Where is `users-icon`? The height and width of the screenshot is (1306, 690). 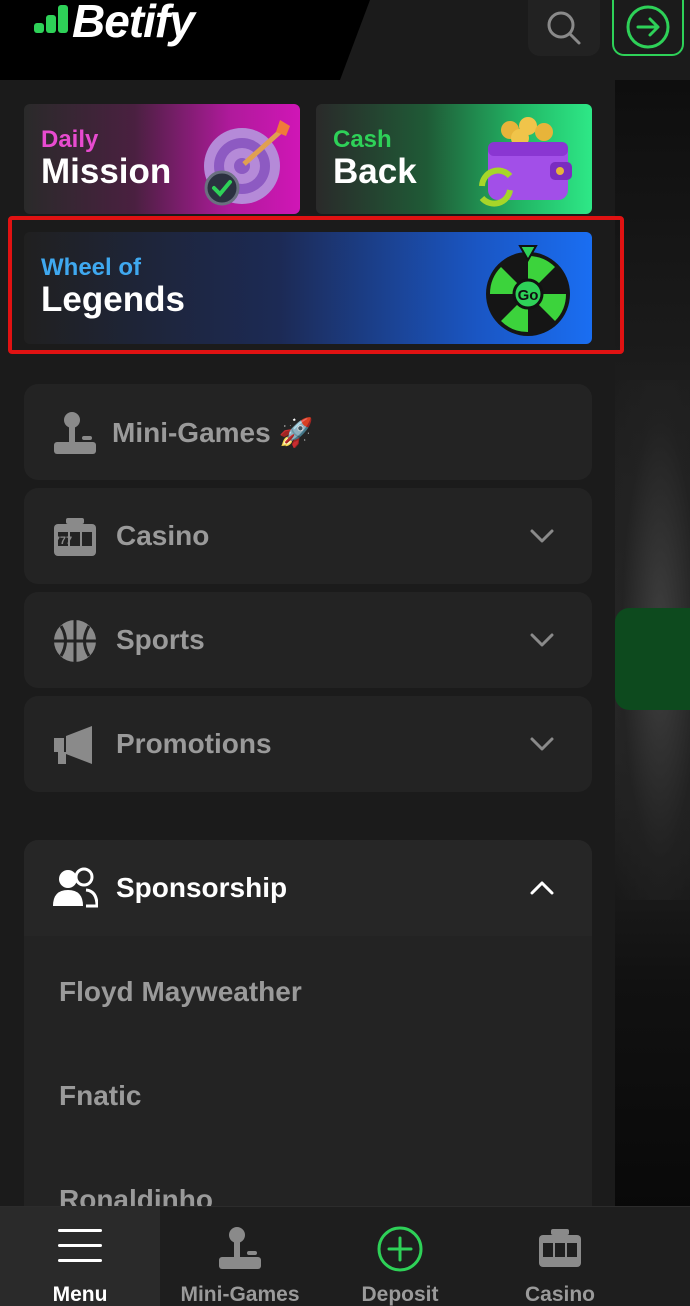 users-icon is located at coordinates (75, 887).